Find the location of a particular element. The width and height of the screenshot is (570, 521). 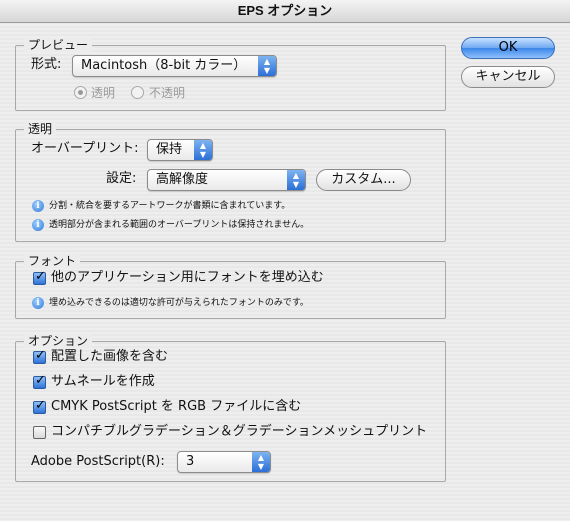

include-placed-images-checkbox: ✓ is located at coordinates (39, 356).